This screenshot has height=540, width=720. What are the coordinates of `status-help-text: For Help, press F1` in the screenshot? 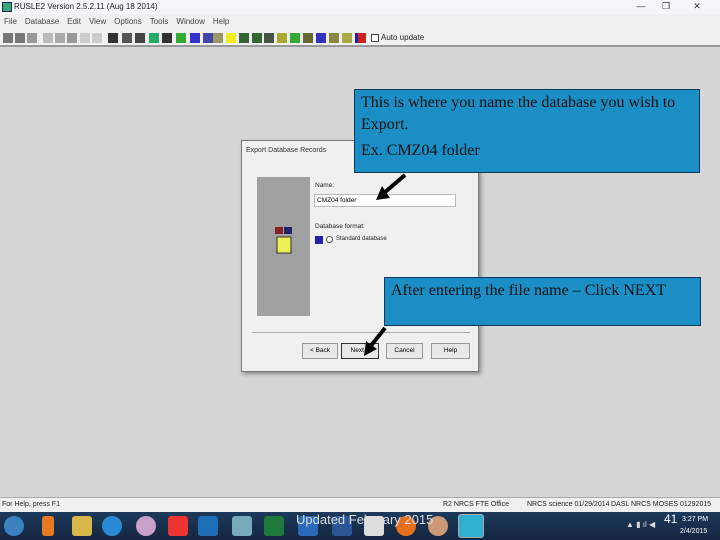 It's located at (31, 504).